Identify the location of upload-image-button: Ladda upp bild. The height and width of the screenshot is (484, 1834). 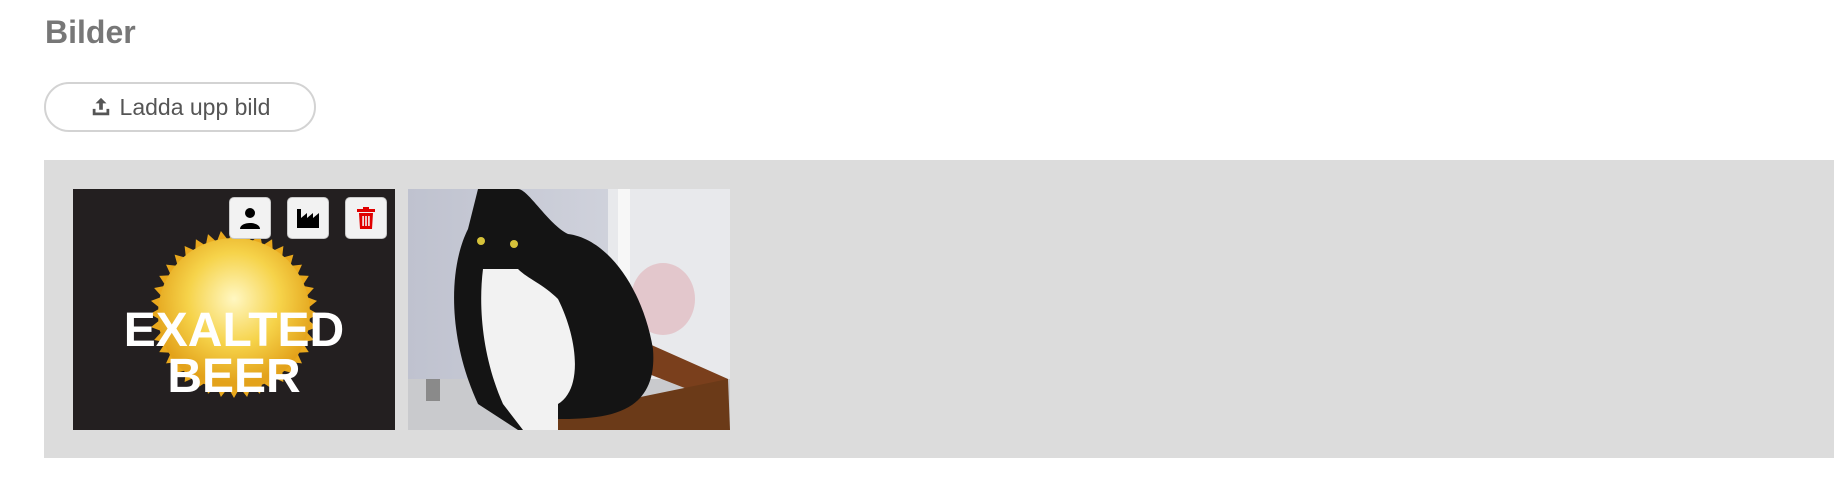
(180, 107).